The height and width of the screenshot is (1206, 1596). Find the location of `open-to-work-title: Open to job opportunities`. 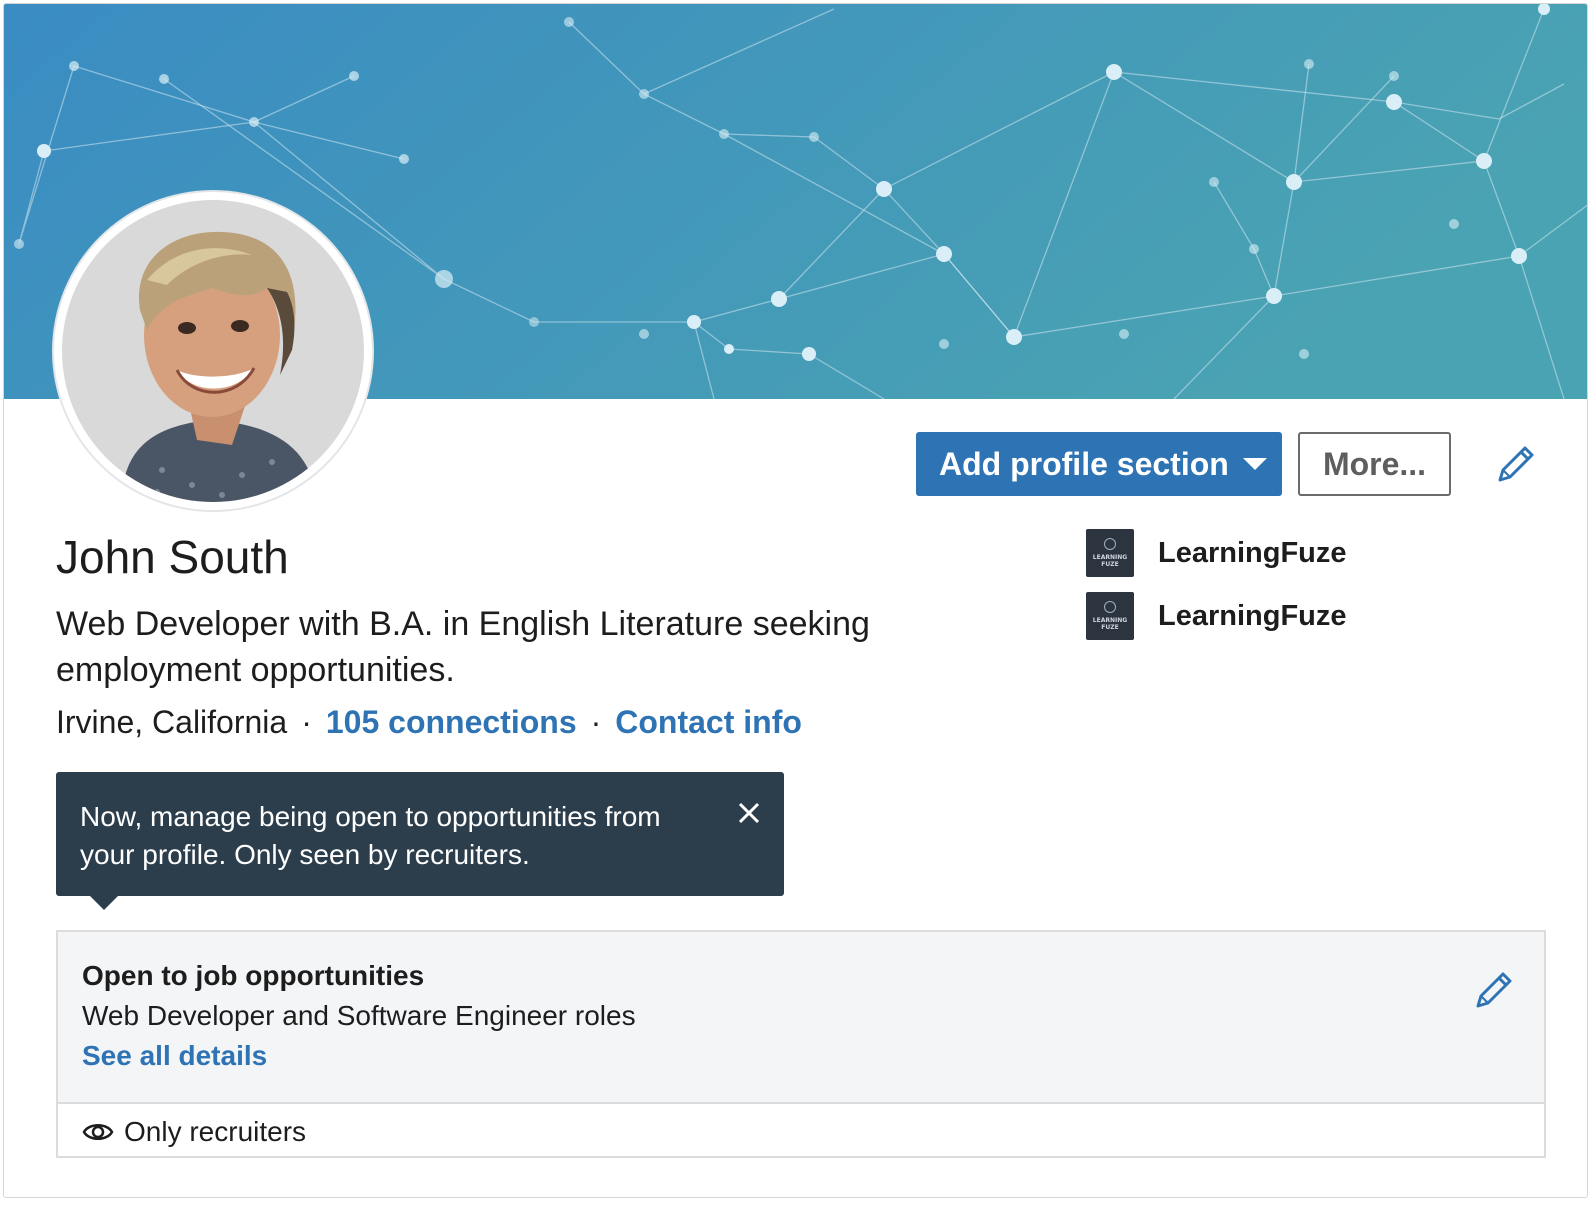

open-to-work-title: Open to job opportunities is located at coordinates (253, 975).